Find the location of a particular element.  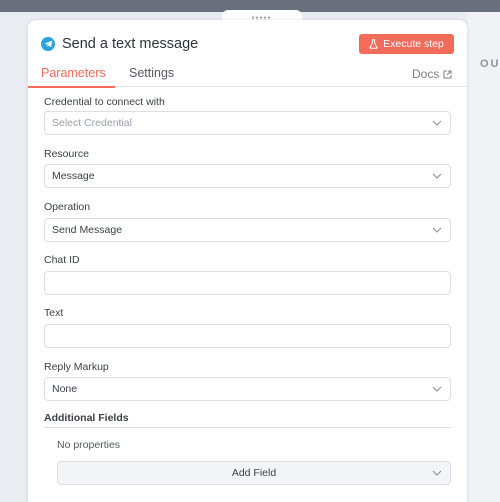

add-field-label: Add Field is located at coordinates (254, 473).